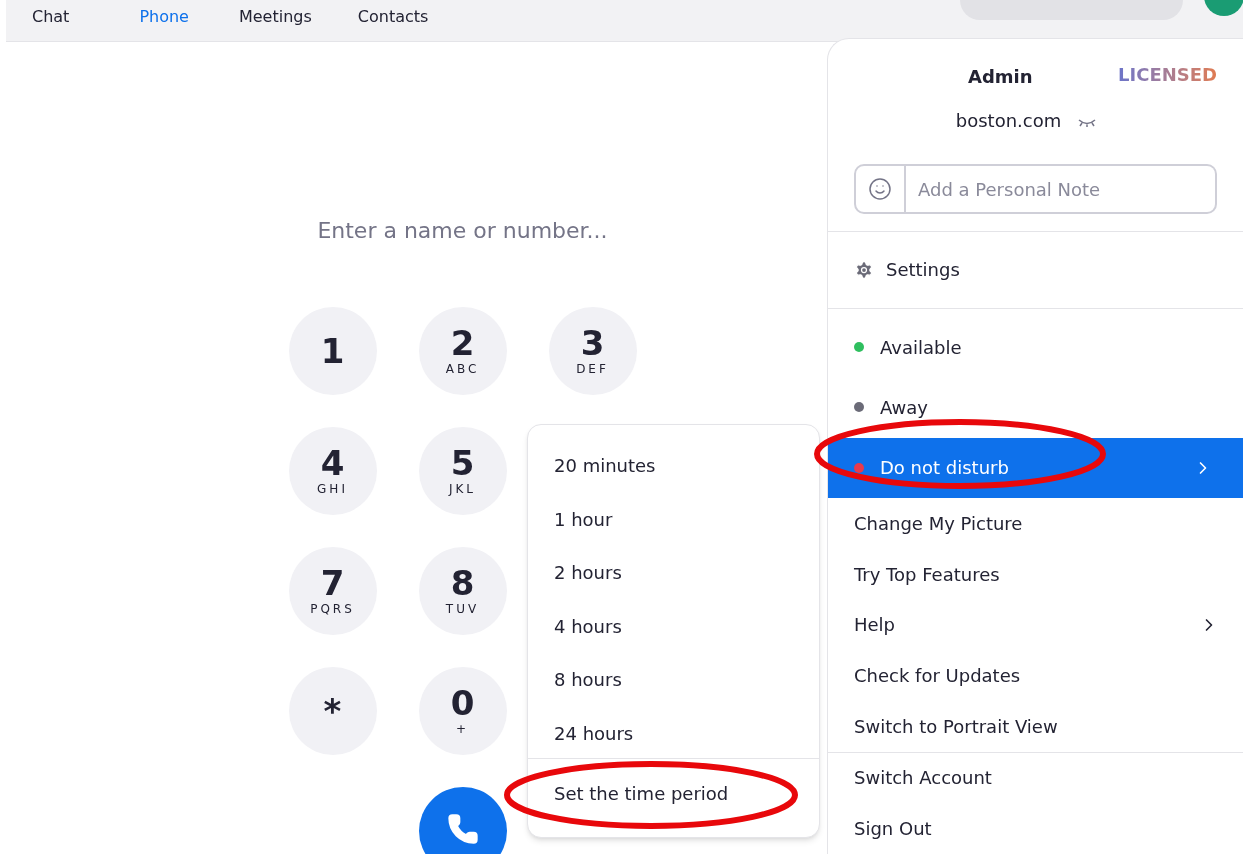 This screenshot has width=1243, height=854. What do you see at coordinates (927, 574) in the screenshot?
I see `menu-label: Try Top Features` at bounding box center [927, 574].